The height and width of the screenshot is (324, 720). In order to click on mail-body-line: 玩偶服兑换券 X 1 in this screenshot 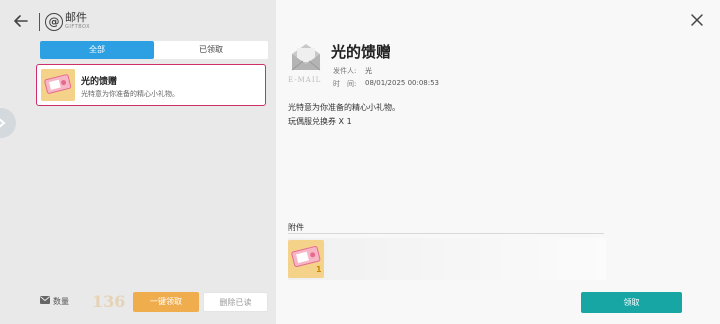, I will do `click(320, 121)`.